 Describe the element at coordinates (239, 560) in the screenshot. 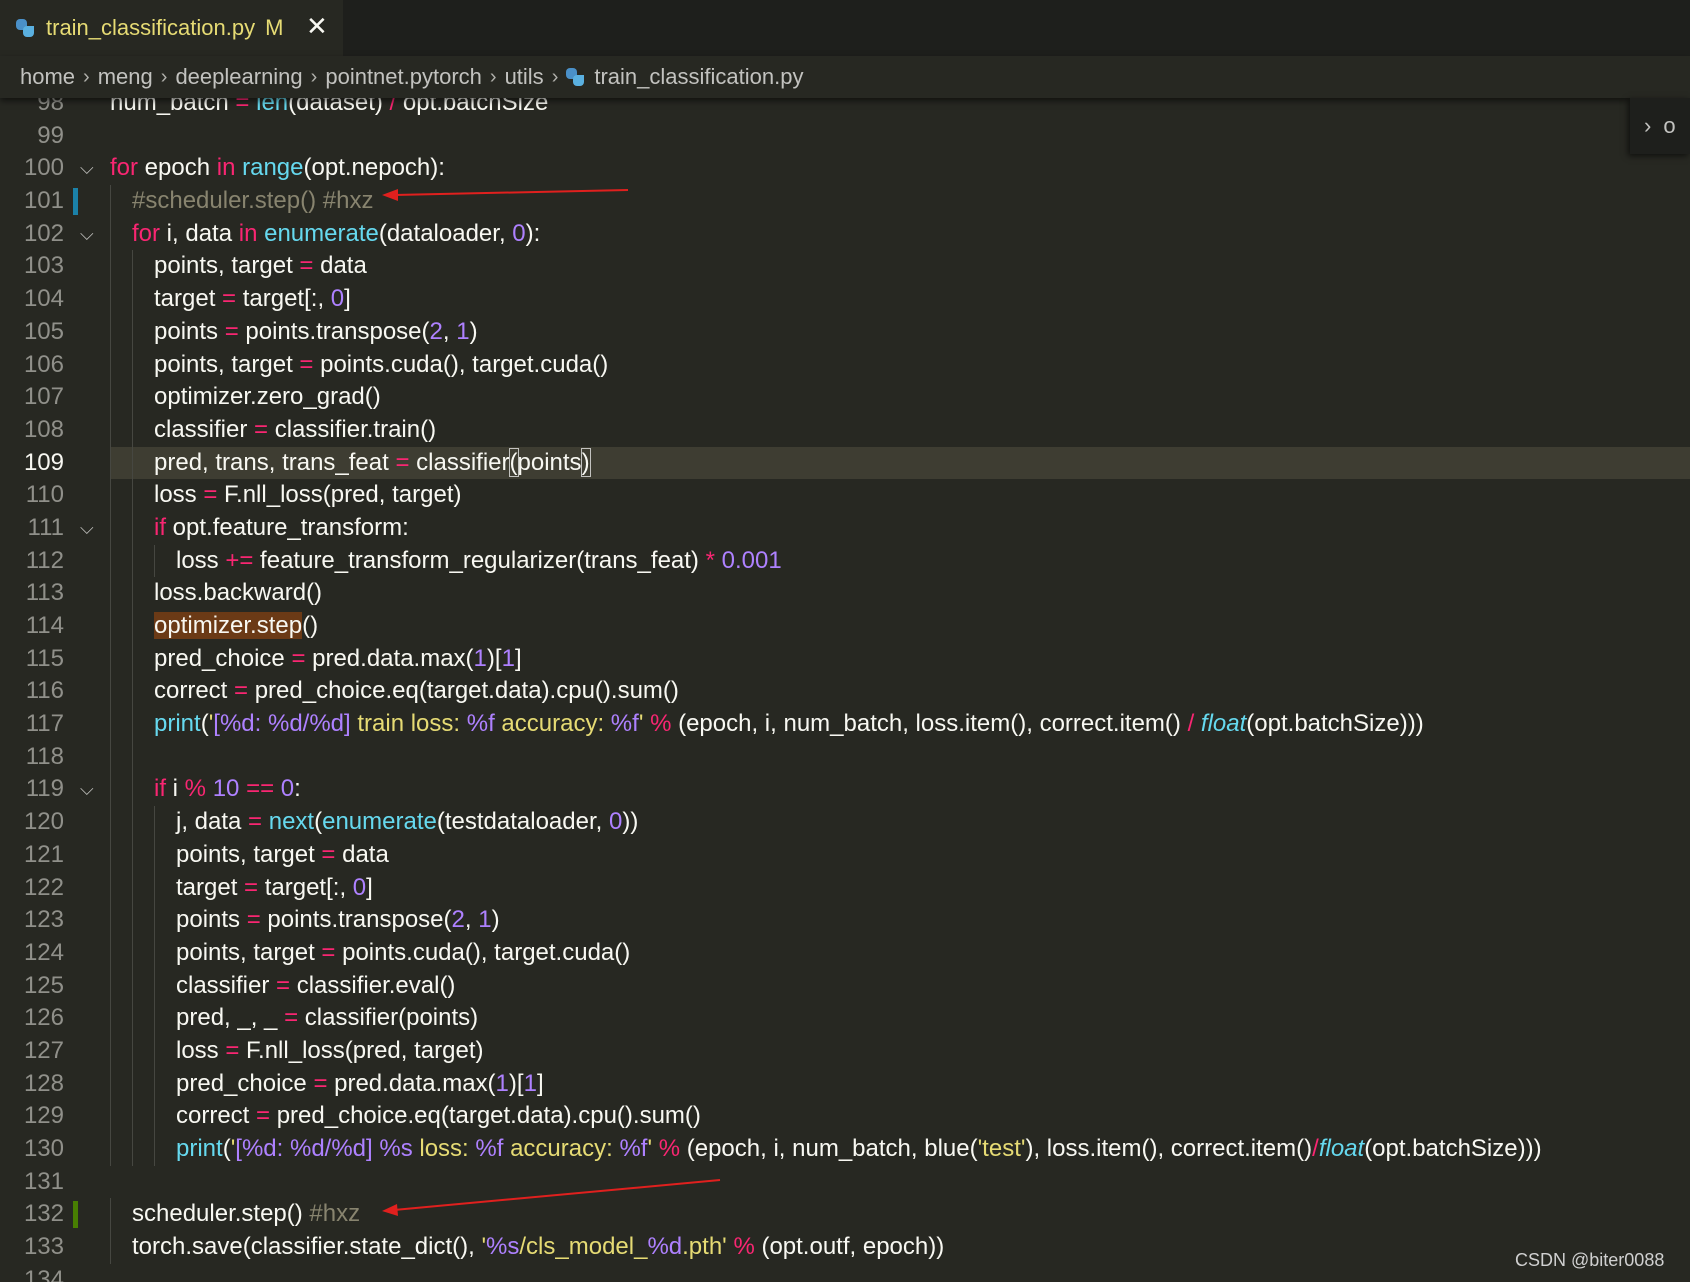

I see `code-token: +=` at that location.